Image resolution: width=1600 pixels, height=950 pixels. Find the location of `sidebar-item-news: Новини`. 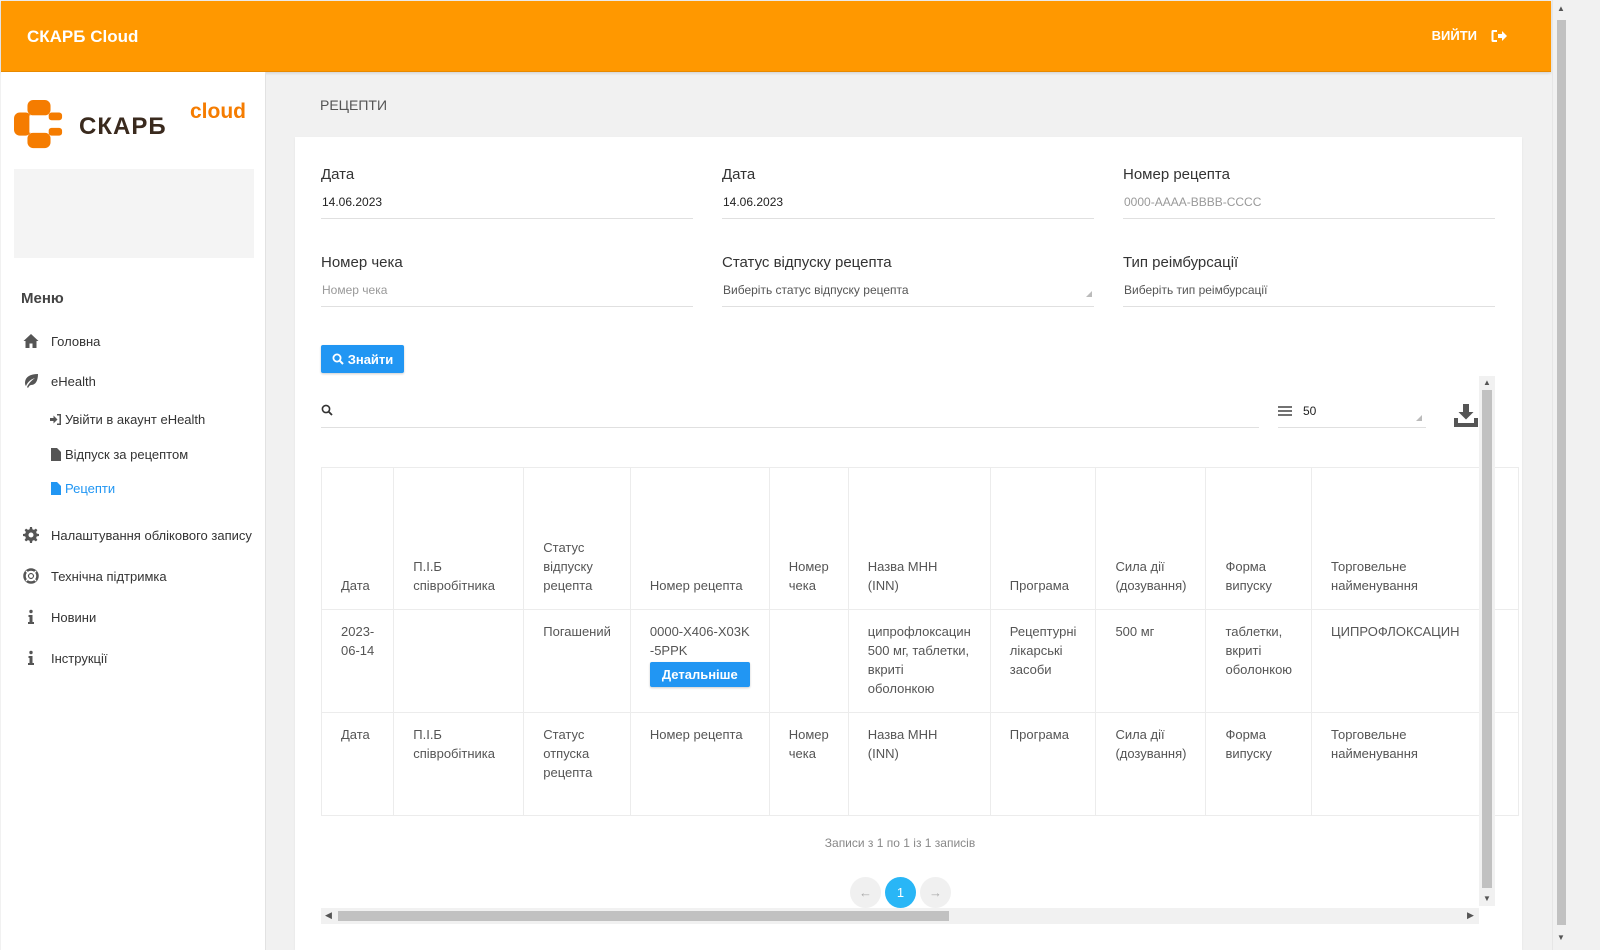

sidebar-item-news: Новини is located at coordinates (58, 617).